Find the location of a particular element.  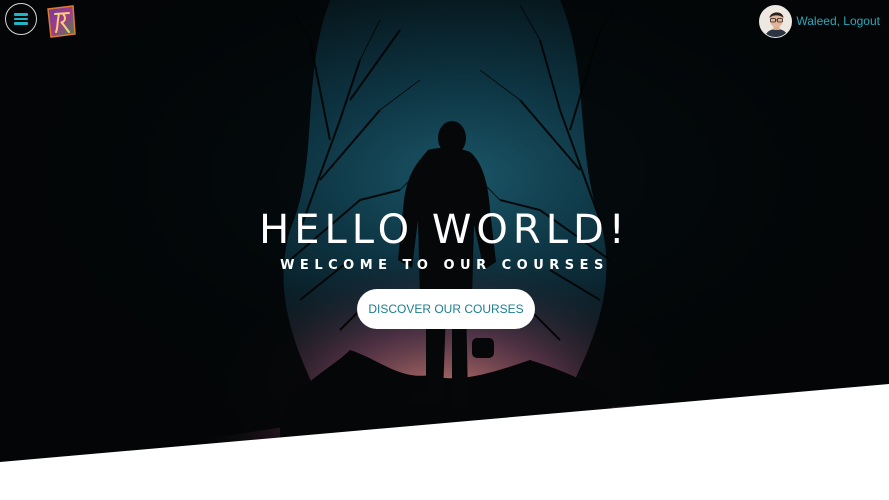

hero-subtitle: WELCOME TO OUR COURSES is located at coordinates (444, 265).